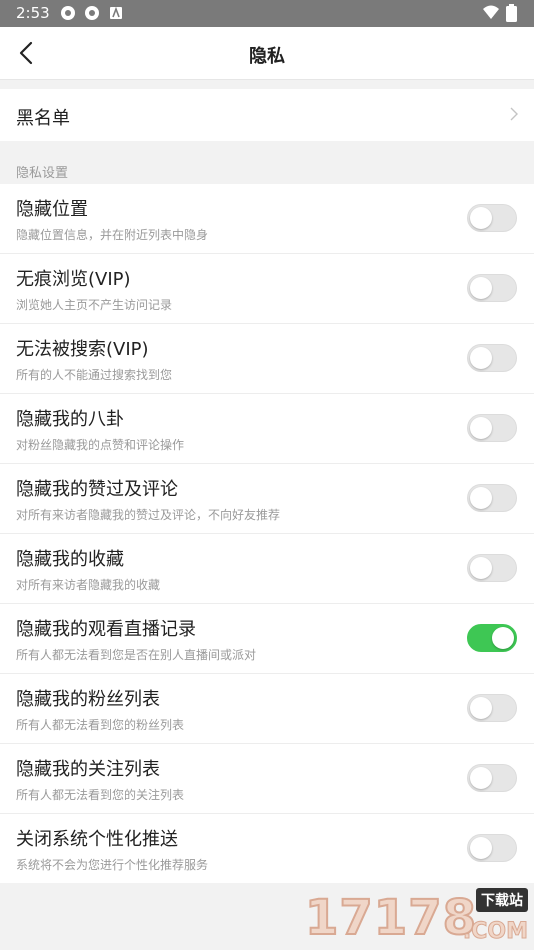  Describe the element at coordinates (94, 375) in the screenshot. I see `setting-subtitle: 所有的人不能通过搜索找到您` at that location.